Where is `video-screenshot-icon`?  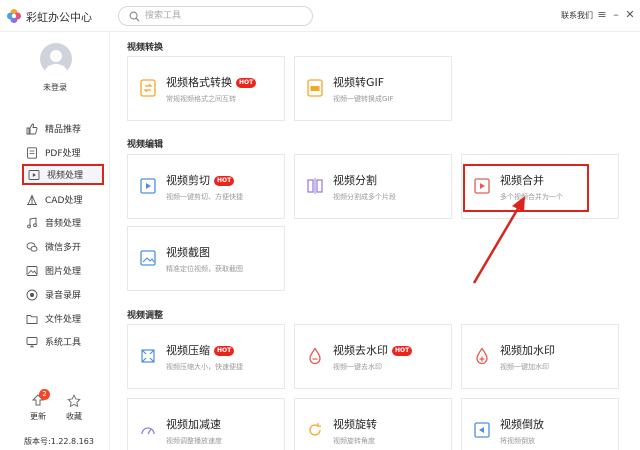 video-screenshot-icon is located at coordinates (148, 258).